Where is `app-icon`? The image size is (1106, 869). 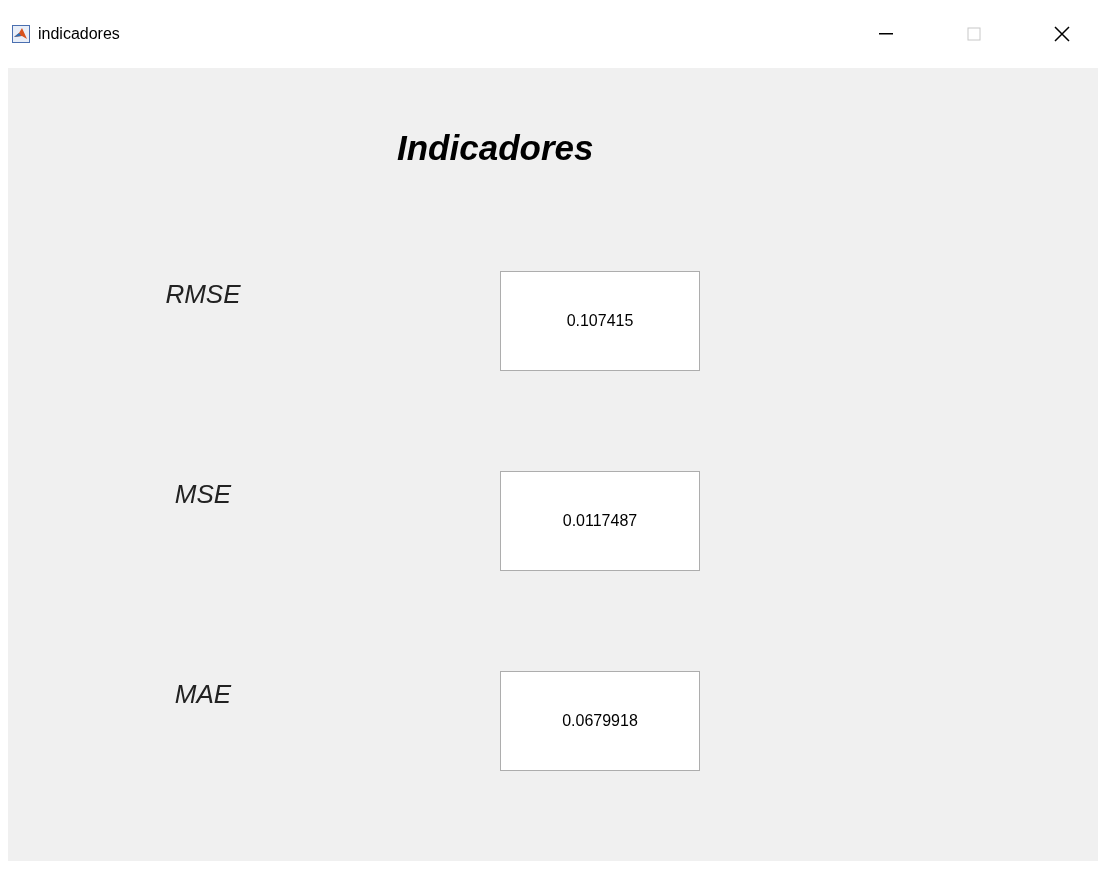 app-icon is located at coordinates (21, 34).